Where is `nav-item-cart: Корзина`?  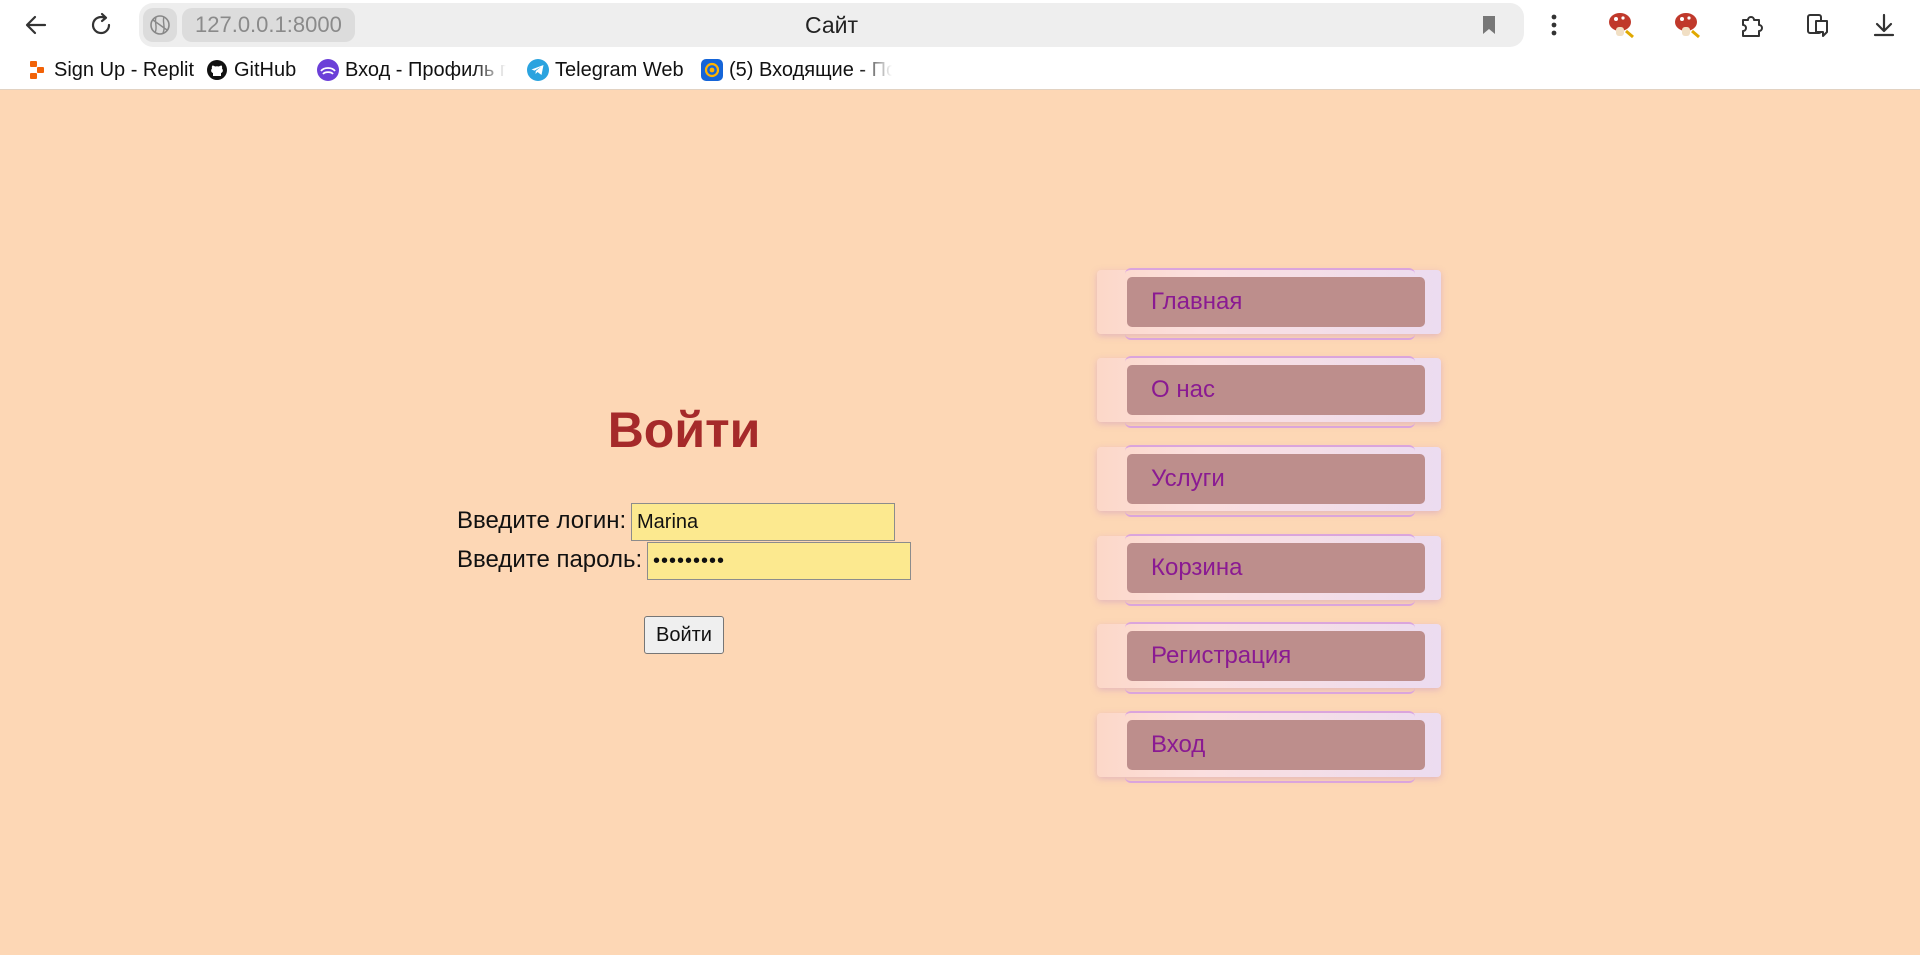
nav-item-cart: Корзина is located at coordinates (1269, 570).